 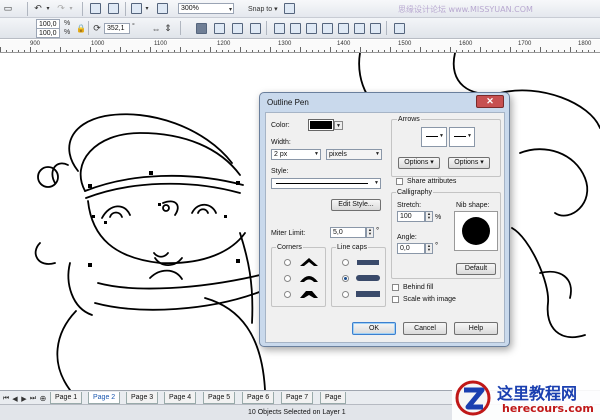 What do you see at coordinates (395, 287) in the screenshot?
I see `behind-fill-checkbox` at bounding box center [395, 287].